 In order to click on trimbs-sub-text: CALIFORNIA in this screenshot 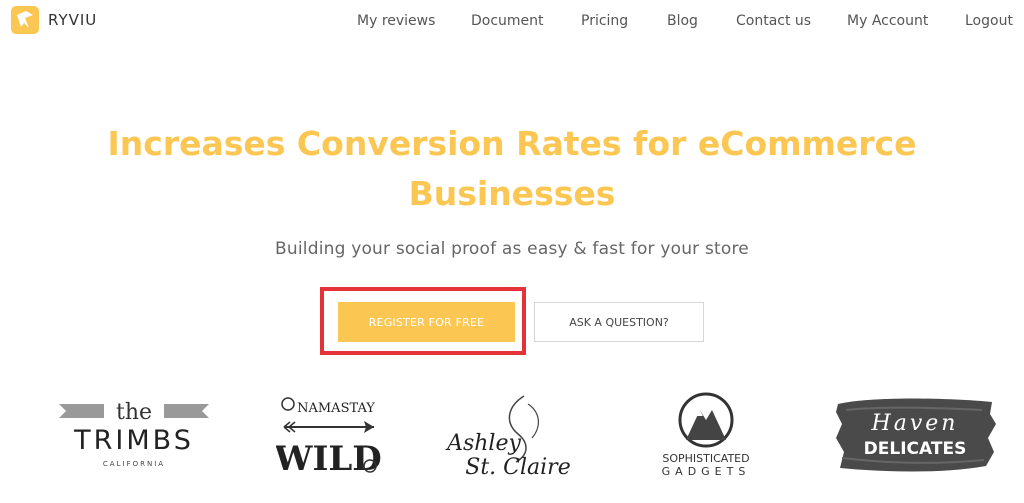, I will do `click(134, 464)`.